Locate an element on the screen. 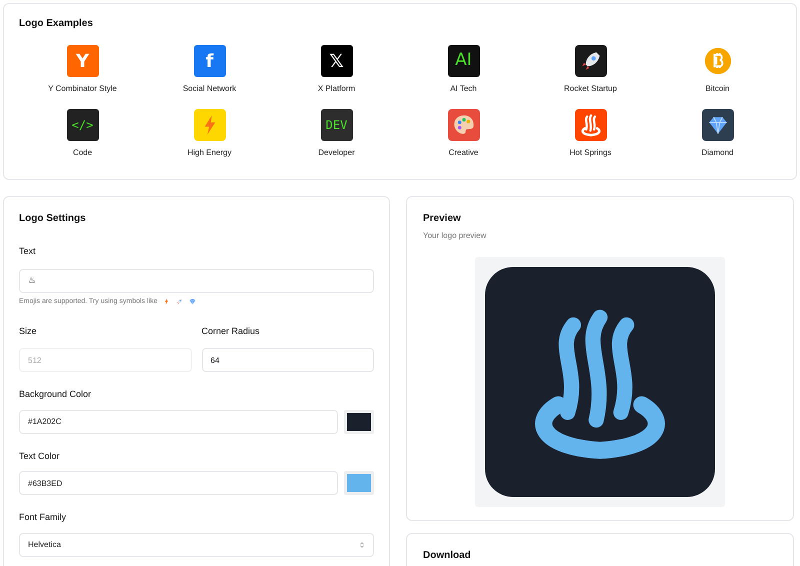  logo-tile: 𝕏 is located at coordinates (336, 61).